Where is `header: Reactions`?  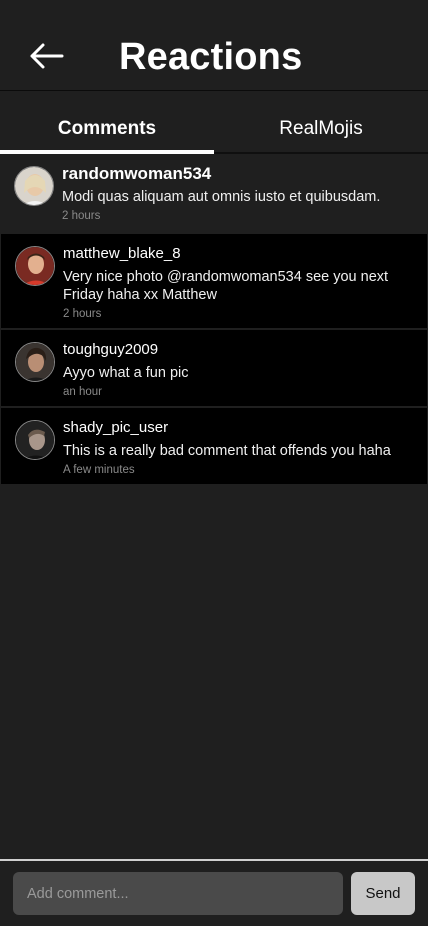
header: Reactions is located at coordinates (214, 45).